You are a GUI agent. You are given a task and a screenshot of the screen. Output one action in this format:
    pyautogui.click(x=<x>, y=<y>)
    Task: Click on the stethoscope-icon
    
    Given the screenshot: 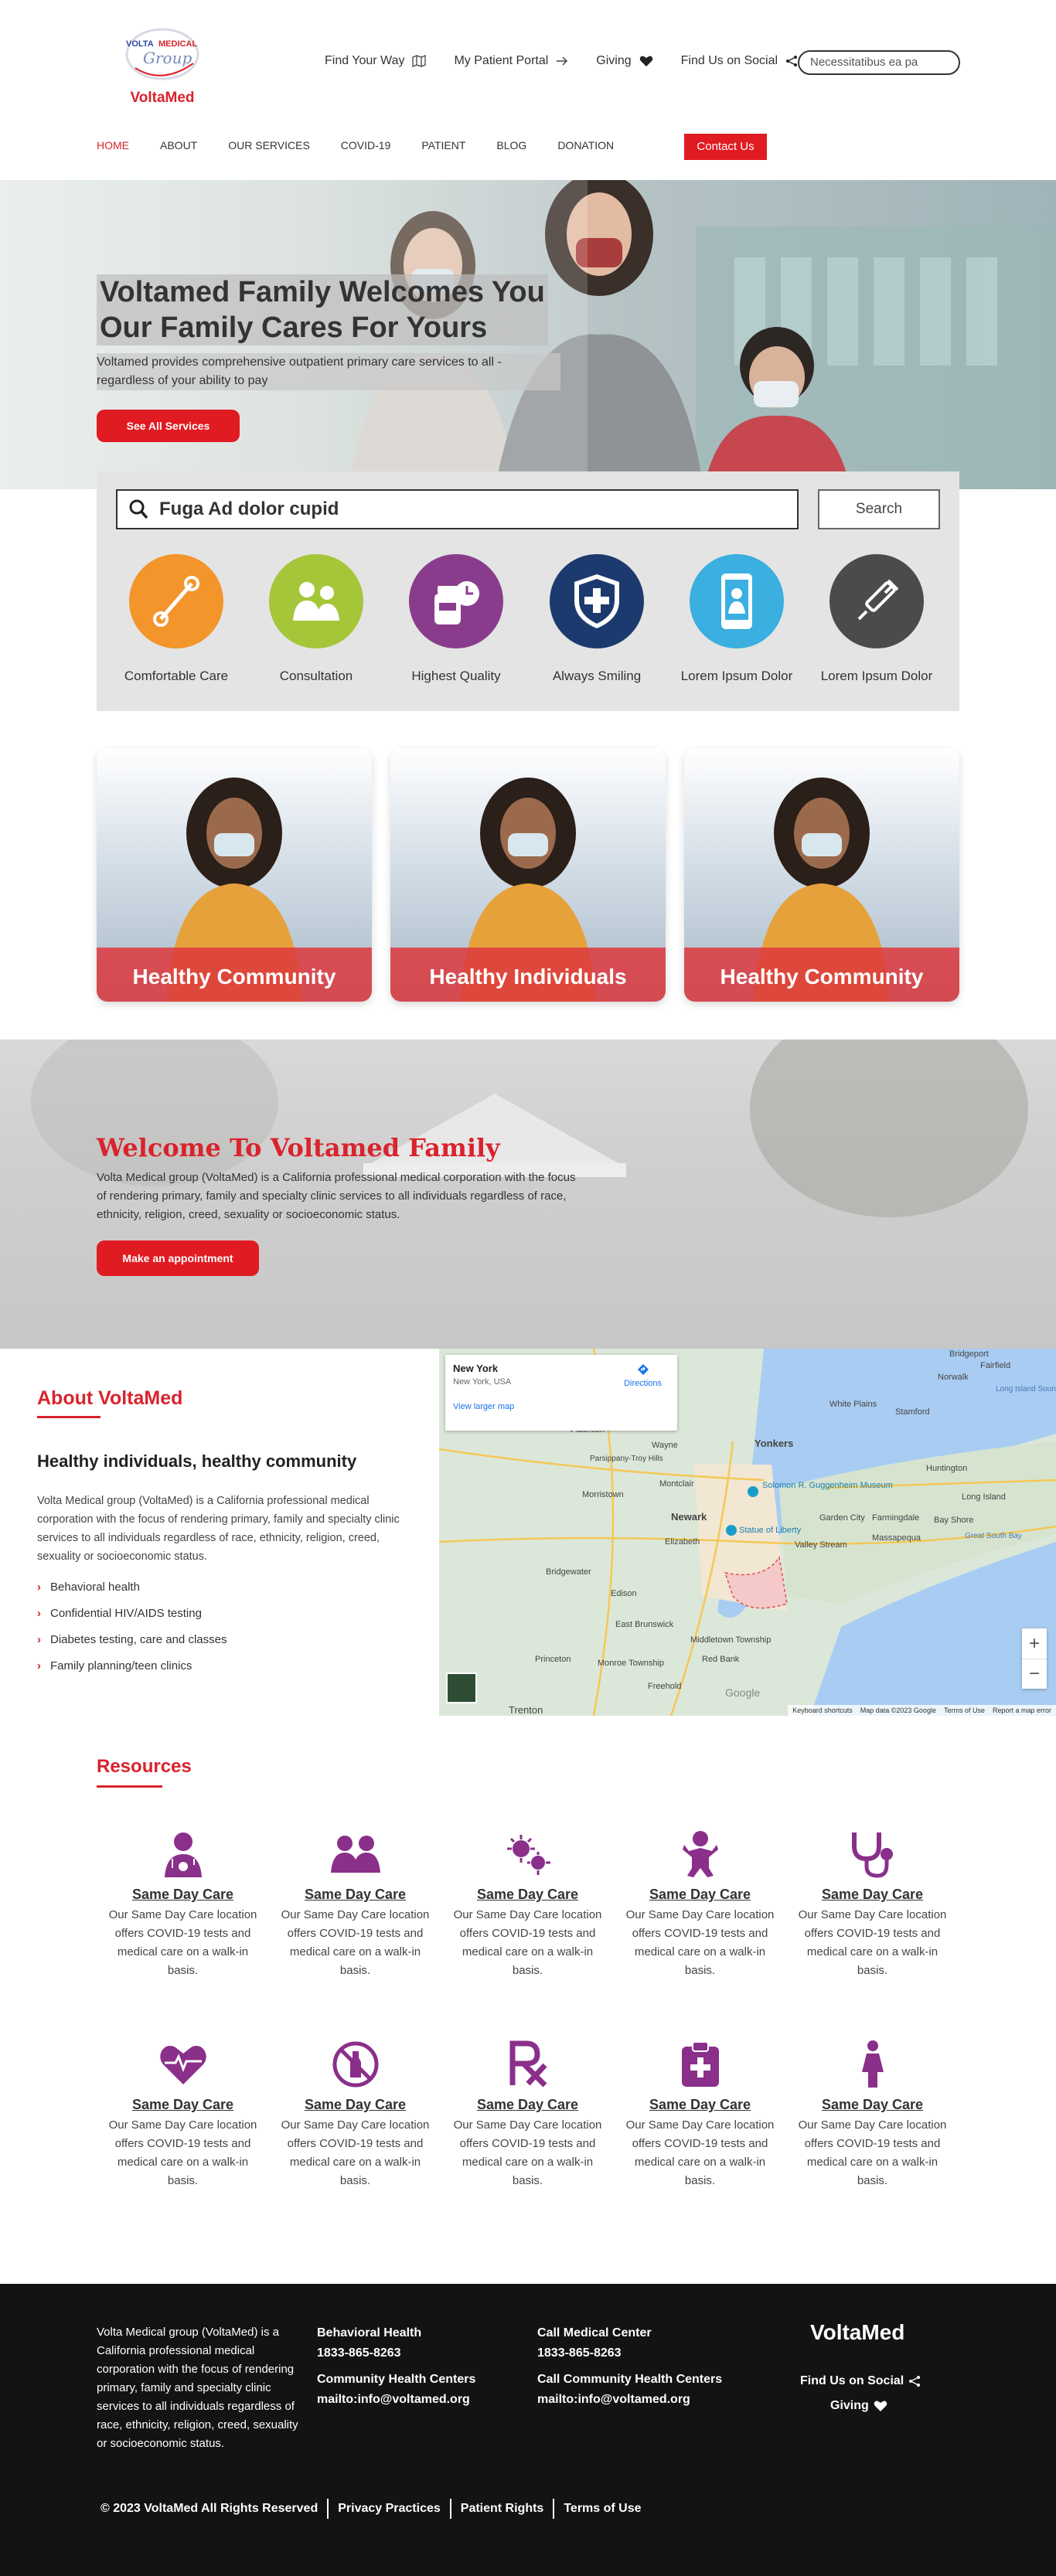 What is the action you would take?
    pyautogui.click(x=872, y=1854)
    